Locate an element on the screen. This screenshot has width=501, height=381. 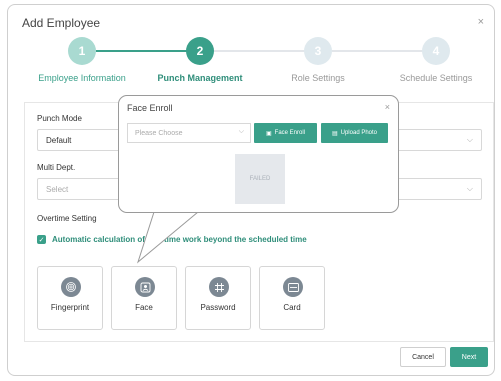
image-icon: ▤ is located at coordinates (334, 133).